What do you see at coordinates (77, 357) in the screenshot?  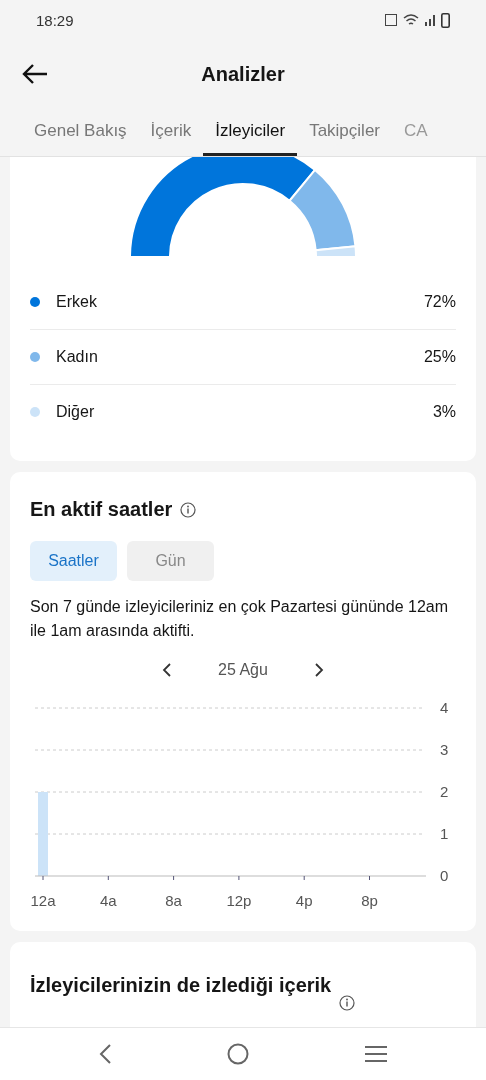 I see `legend-label: Kadın` at bounding box center [77, 357].